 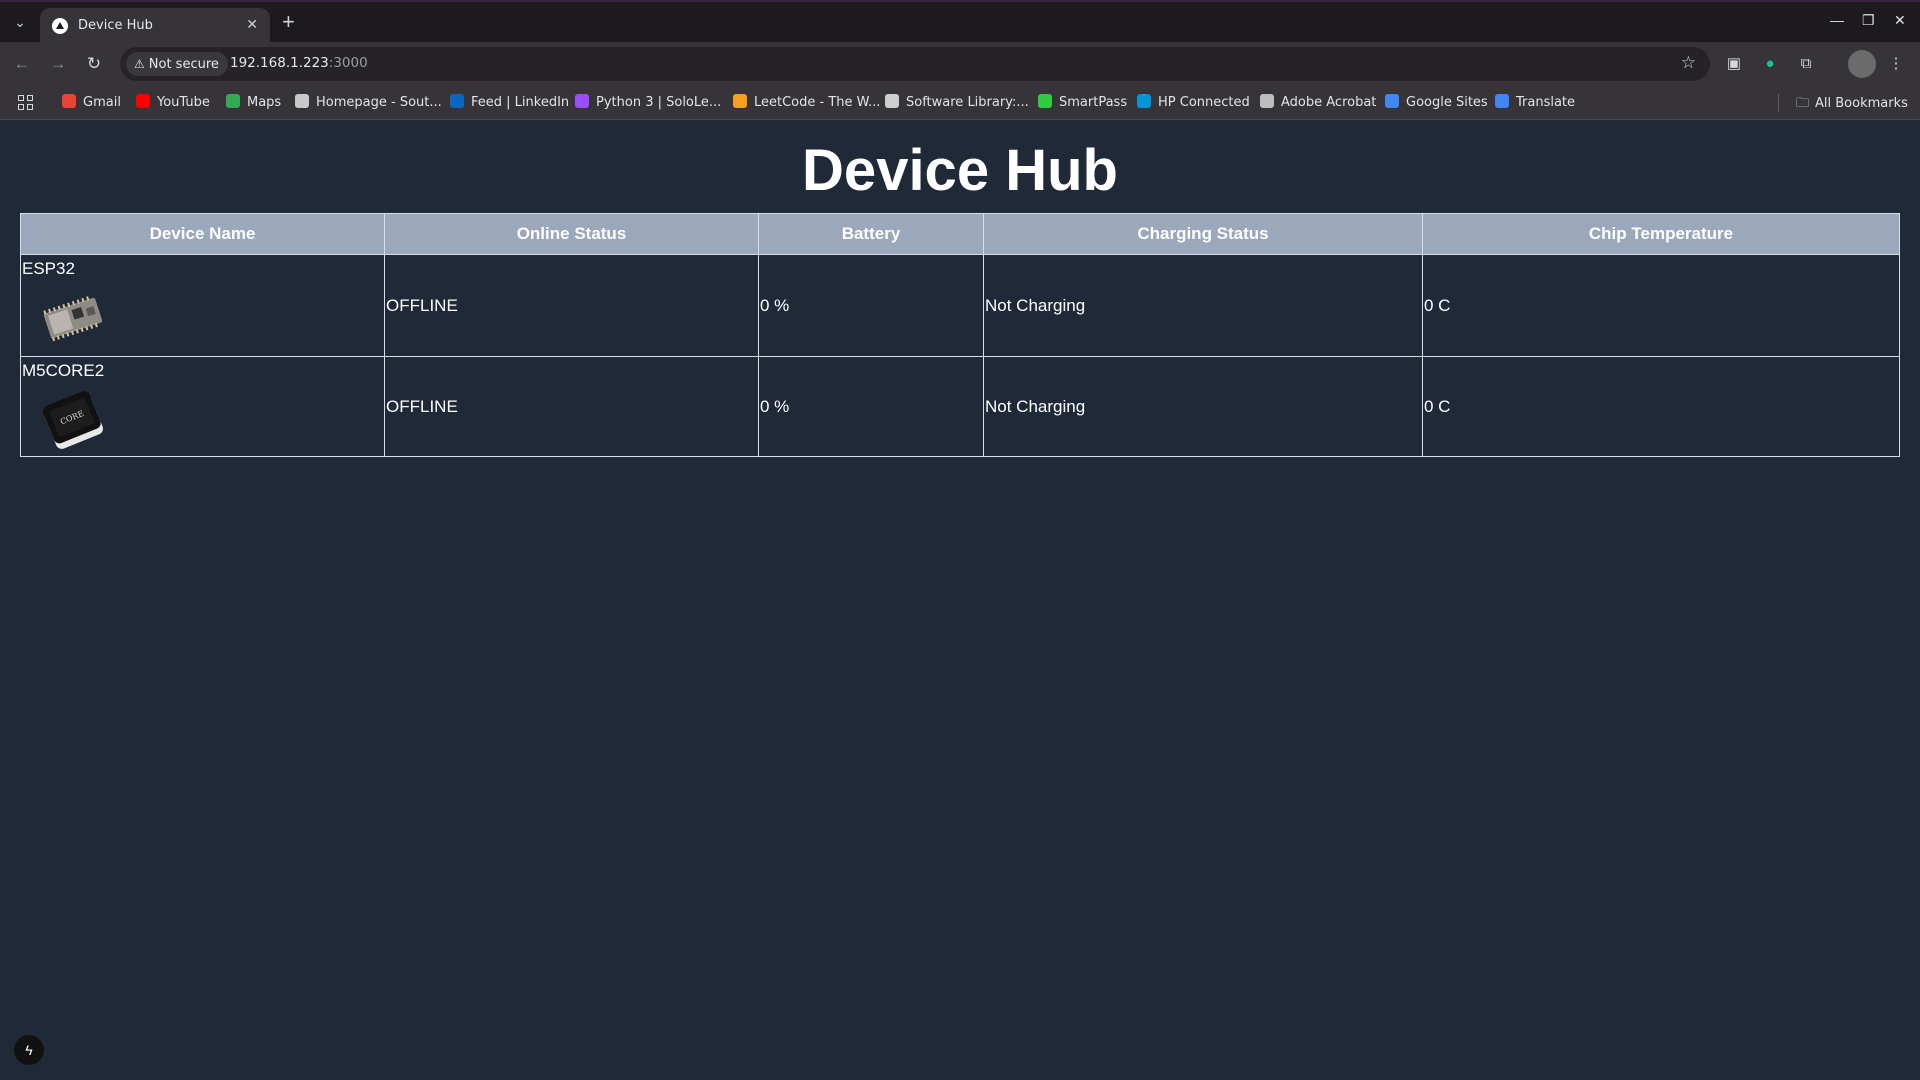 I want to click on bookmark-item: Maps, so click(x=253, y=102).